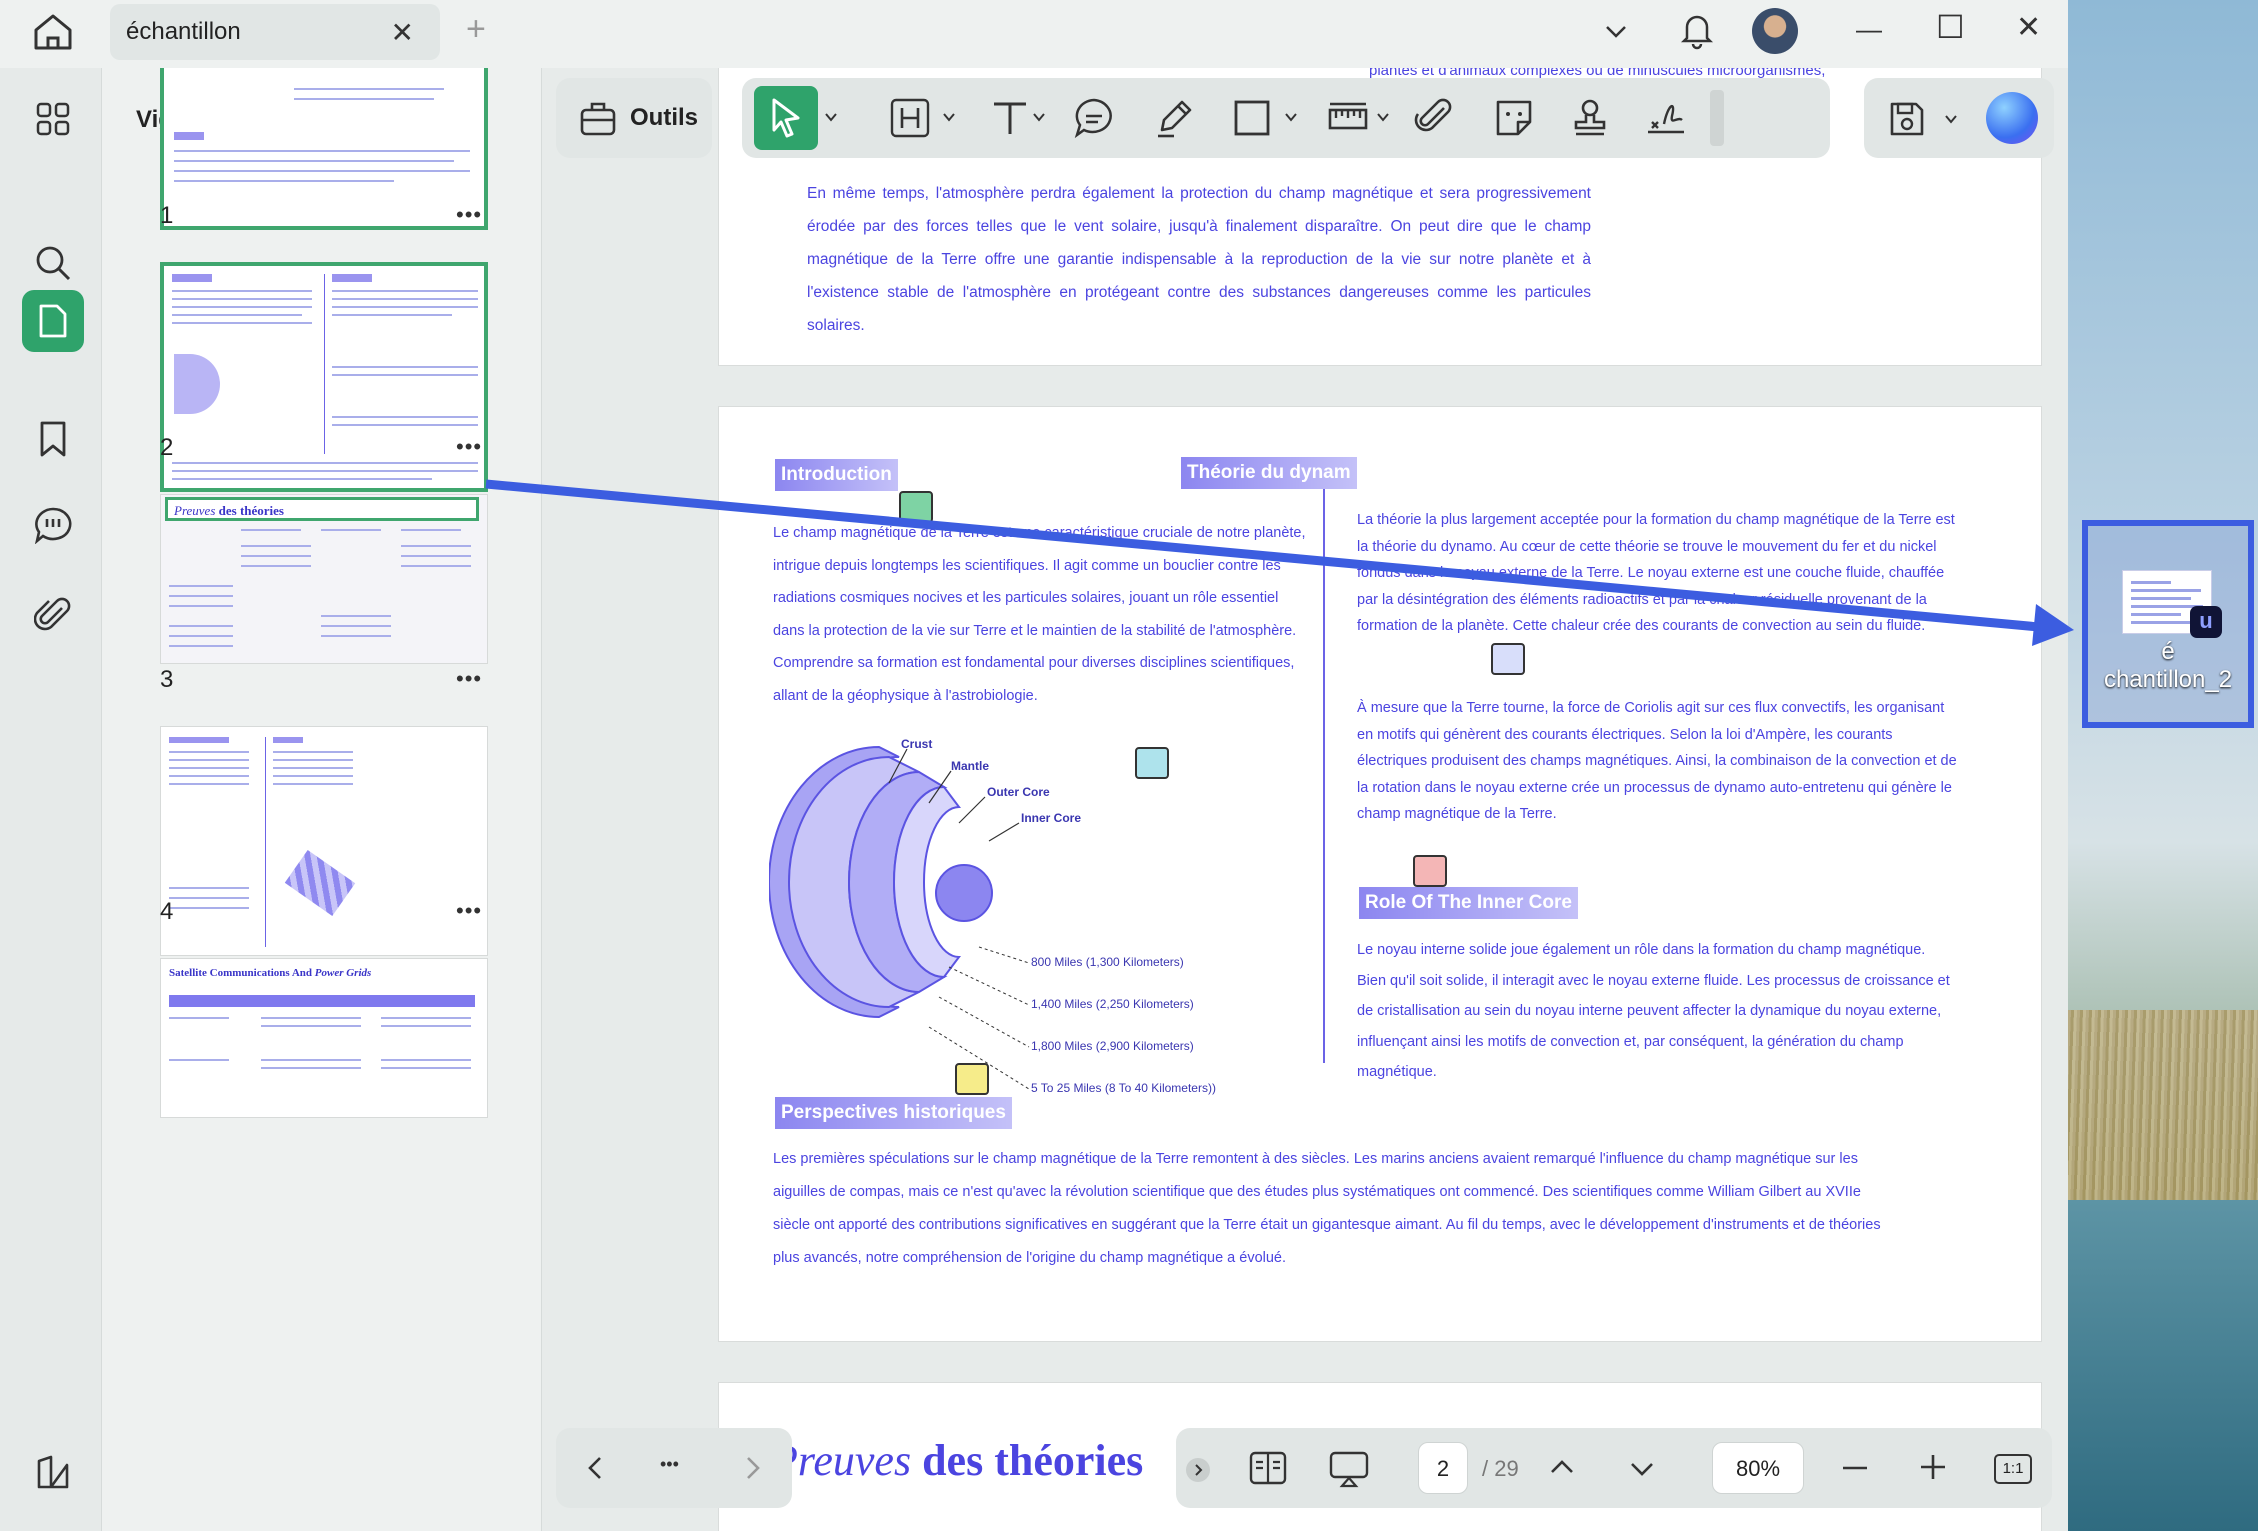 This screenshot has height=1531, width=2258. What do you see at coordinates (1443, 1468) in the screenshot?
I see `current-page-input: 2` at bounding box center [1443, 1468].